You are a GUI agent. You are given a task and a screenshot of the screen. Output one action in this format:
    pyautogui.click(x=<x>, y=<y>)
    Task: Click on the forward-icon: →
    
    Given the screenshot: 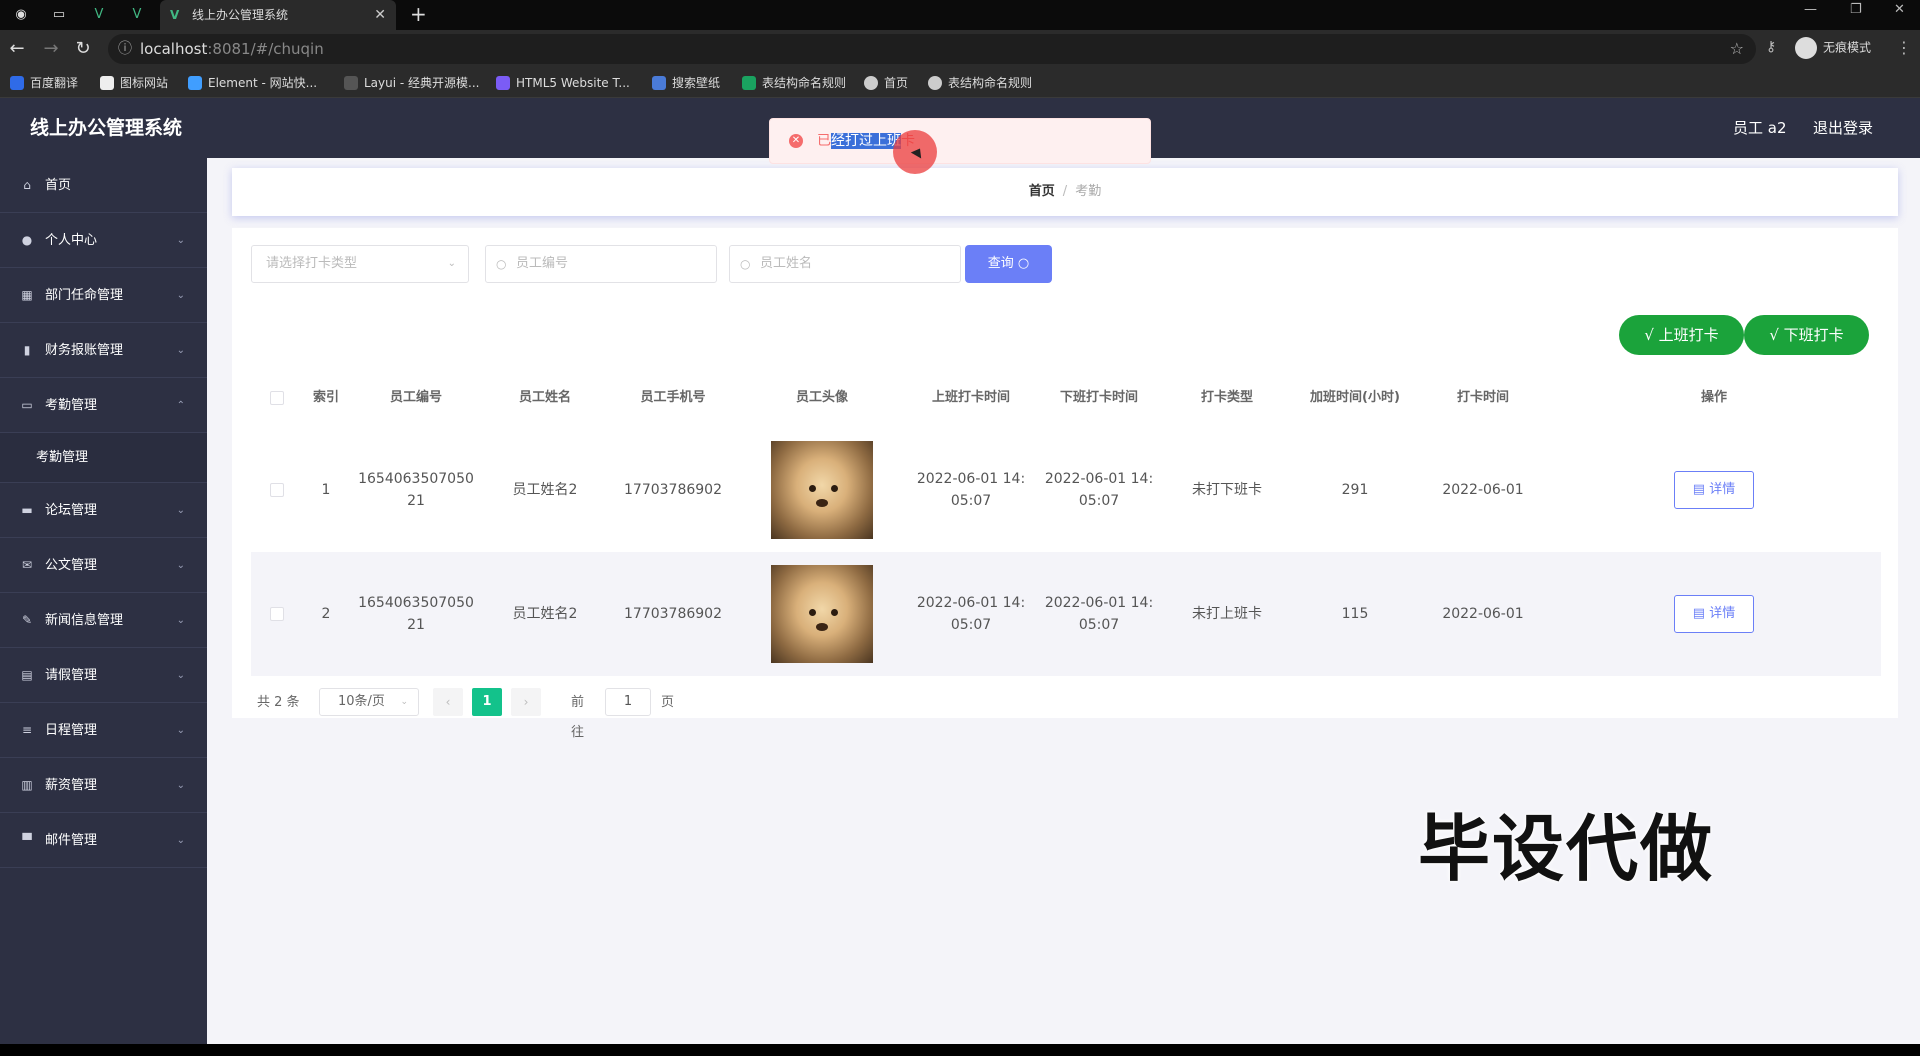 What is the action you would take?
    pyautogui.click(x=51, y=48)
    